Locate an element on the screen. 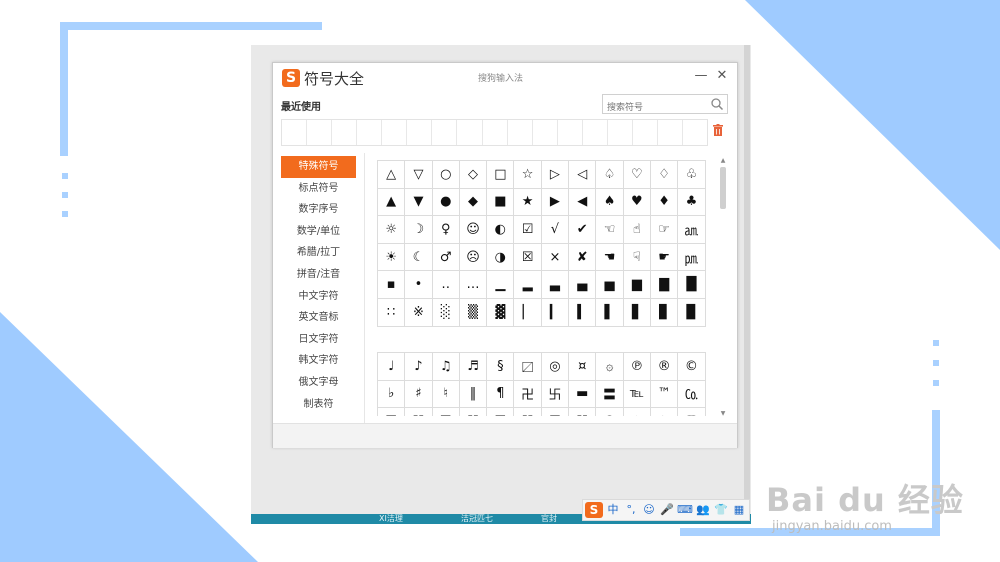 The width and height of the screenshot is (1000, 562). symbol-cell: ▪ is located at coordinates (392, 285).